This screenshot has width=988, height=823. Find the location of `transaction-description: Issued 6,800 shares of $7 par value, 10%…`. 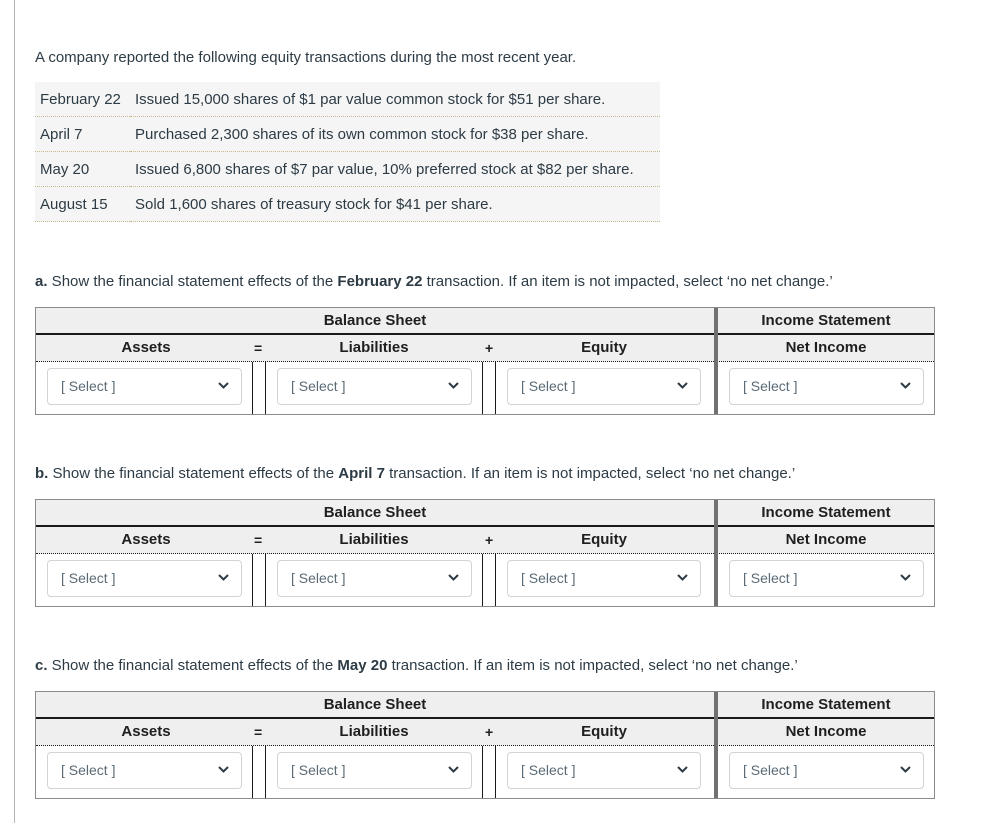

transaction-description: Issued 6,800 shares of $7 par value, 10%… is located at coordinates (395, 169).